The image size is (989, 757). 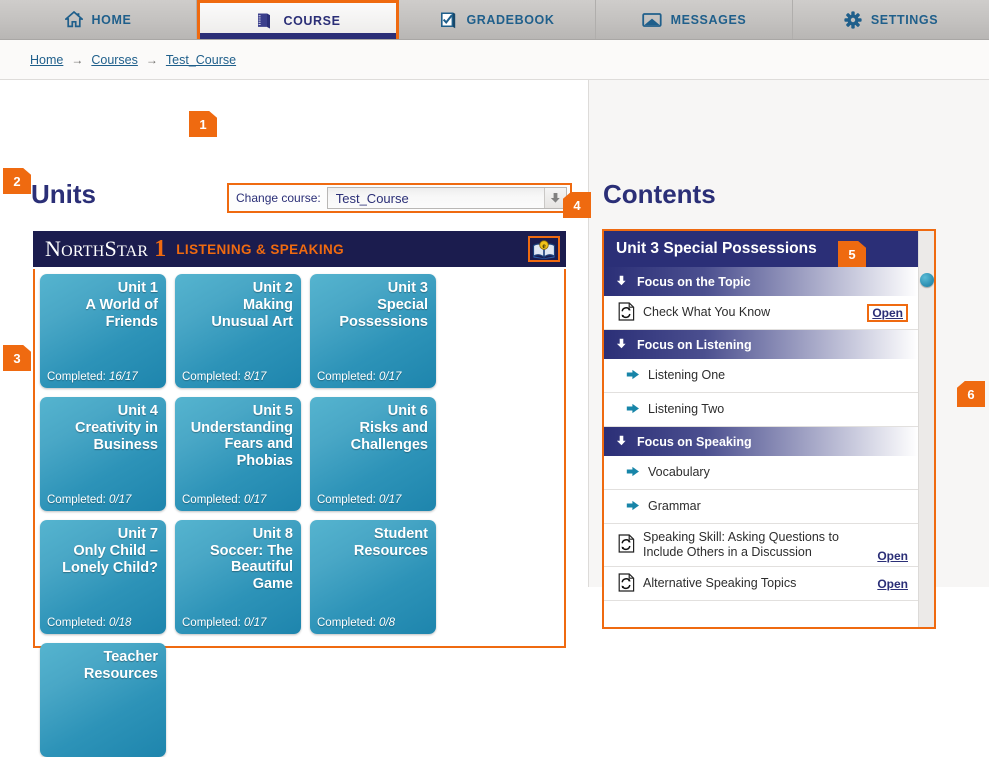 What do you see at coordinates (373, 331) in the screenshot?
I see `unit-tile: Unit 3 Special Possessions Completed: 0/17` at bounding box center [373, 331].